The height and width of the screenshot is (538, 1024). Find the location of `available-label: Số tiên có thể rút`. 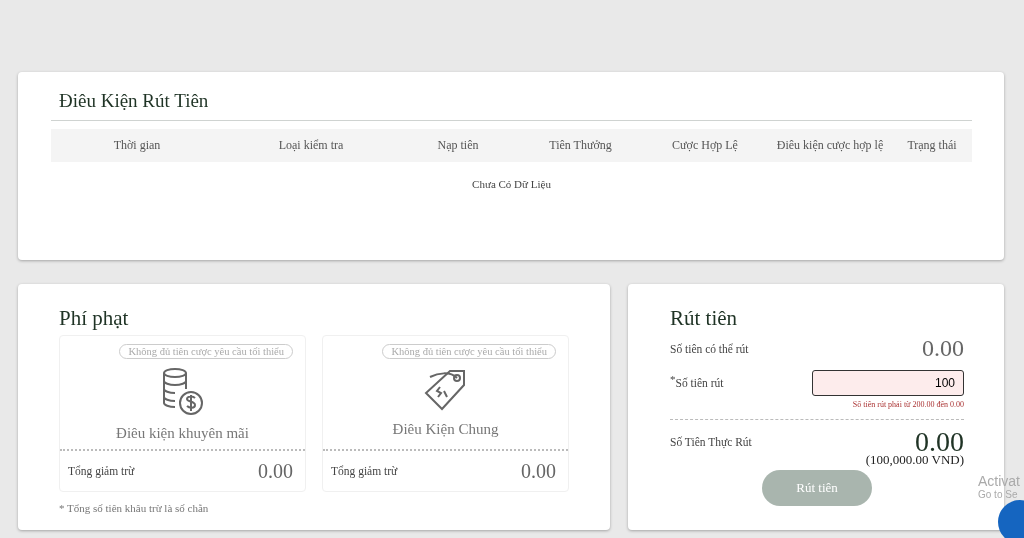

available-label: Số tiên có thể rút is located at coordinates (709, 348).